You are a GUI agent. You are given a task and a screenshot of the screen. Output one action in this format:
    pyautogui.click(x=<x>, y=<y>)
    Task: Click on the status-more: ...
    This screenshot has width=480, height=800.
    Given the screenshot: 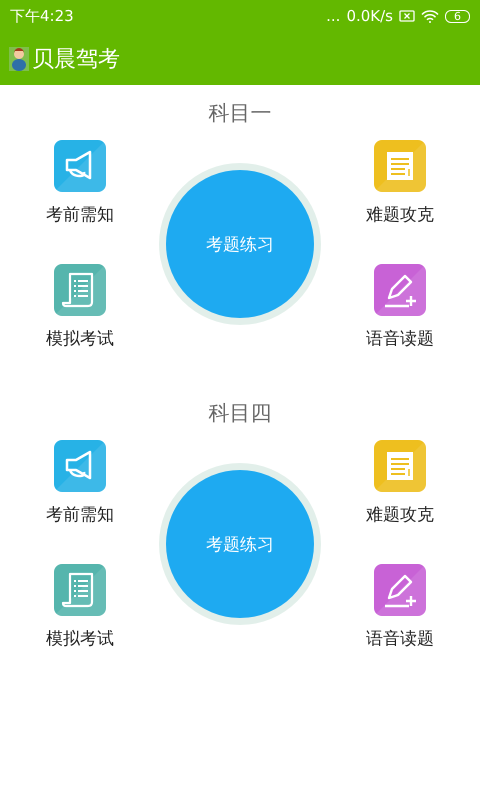 What is the action you would take?
    pyautogui.click(x=333, y=16)
    